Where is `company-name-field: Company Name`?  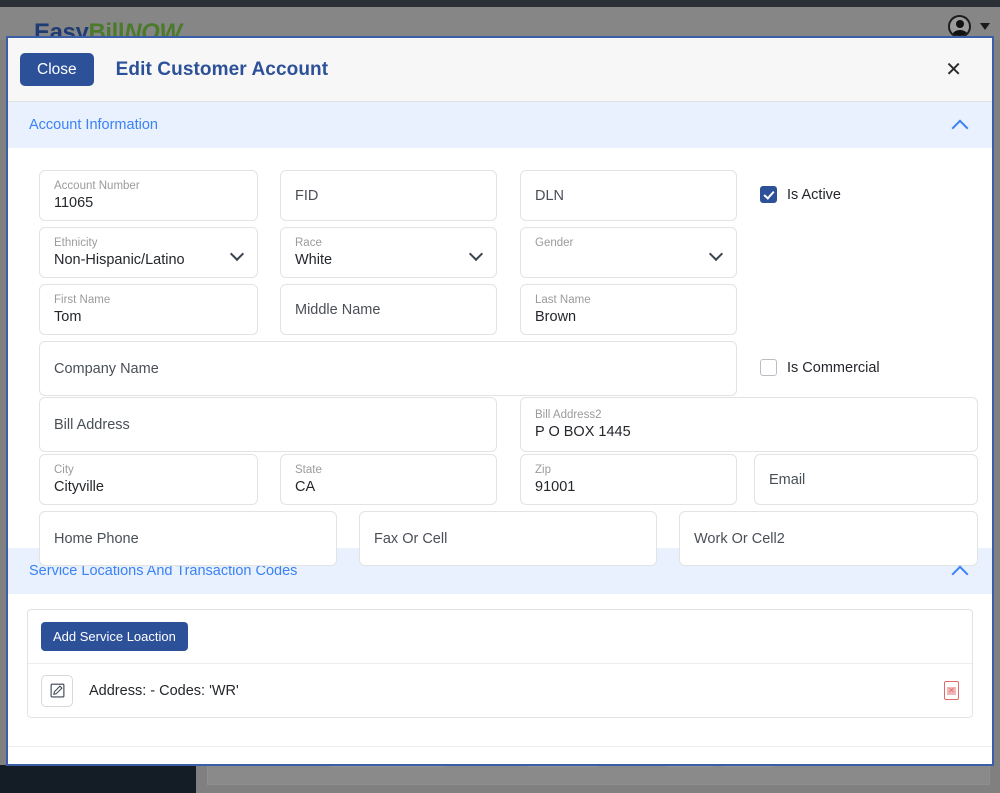 company-name-field: Company Name is located at coordinates (388, 368).